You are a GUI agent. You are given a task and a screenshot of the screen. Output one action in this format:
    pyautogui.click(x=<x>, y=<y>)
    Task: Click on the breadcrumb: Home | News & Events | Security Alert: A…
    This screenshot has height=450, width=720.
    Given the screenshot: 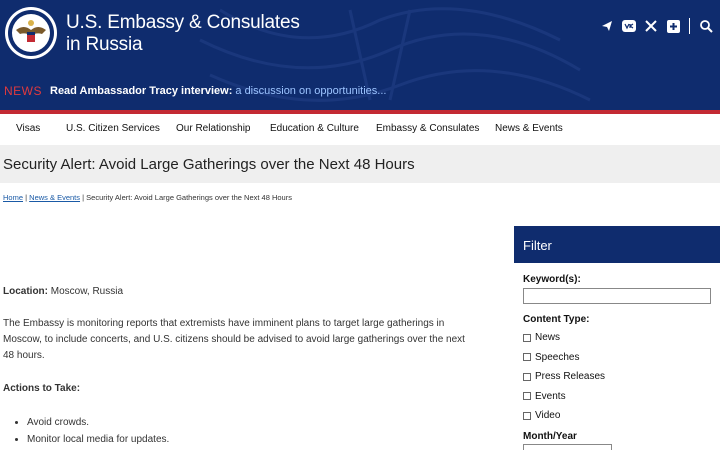 What is the action you would take?
    pyautogui.click(x=147, y=197)
    